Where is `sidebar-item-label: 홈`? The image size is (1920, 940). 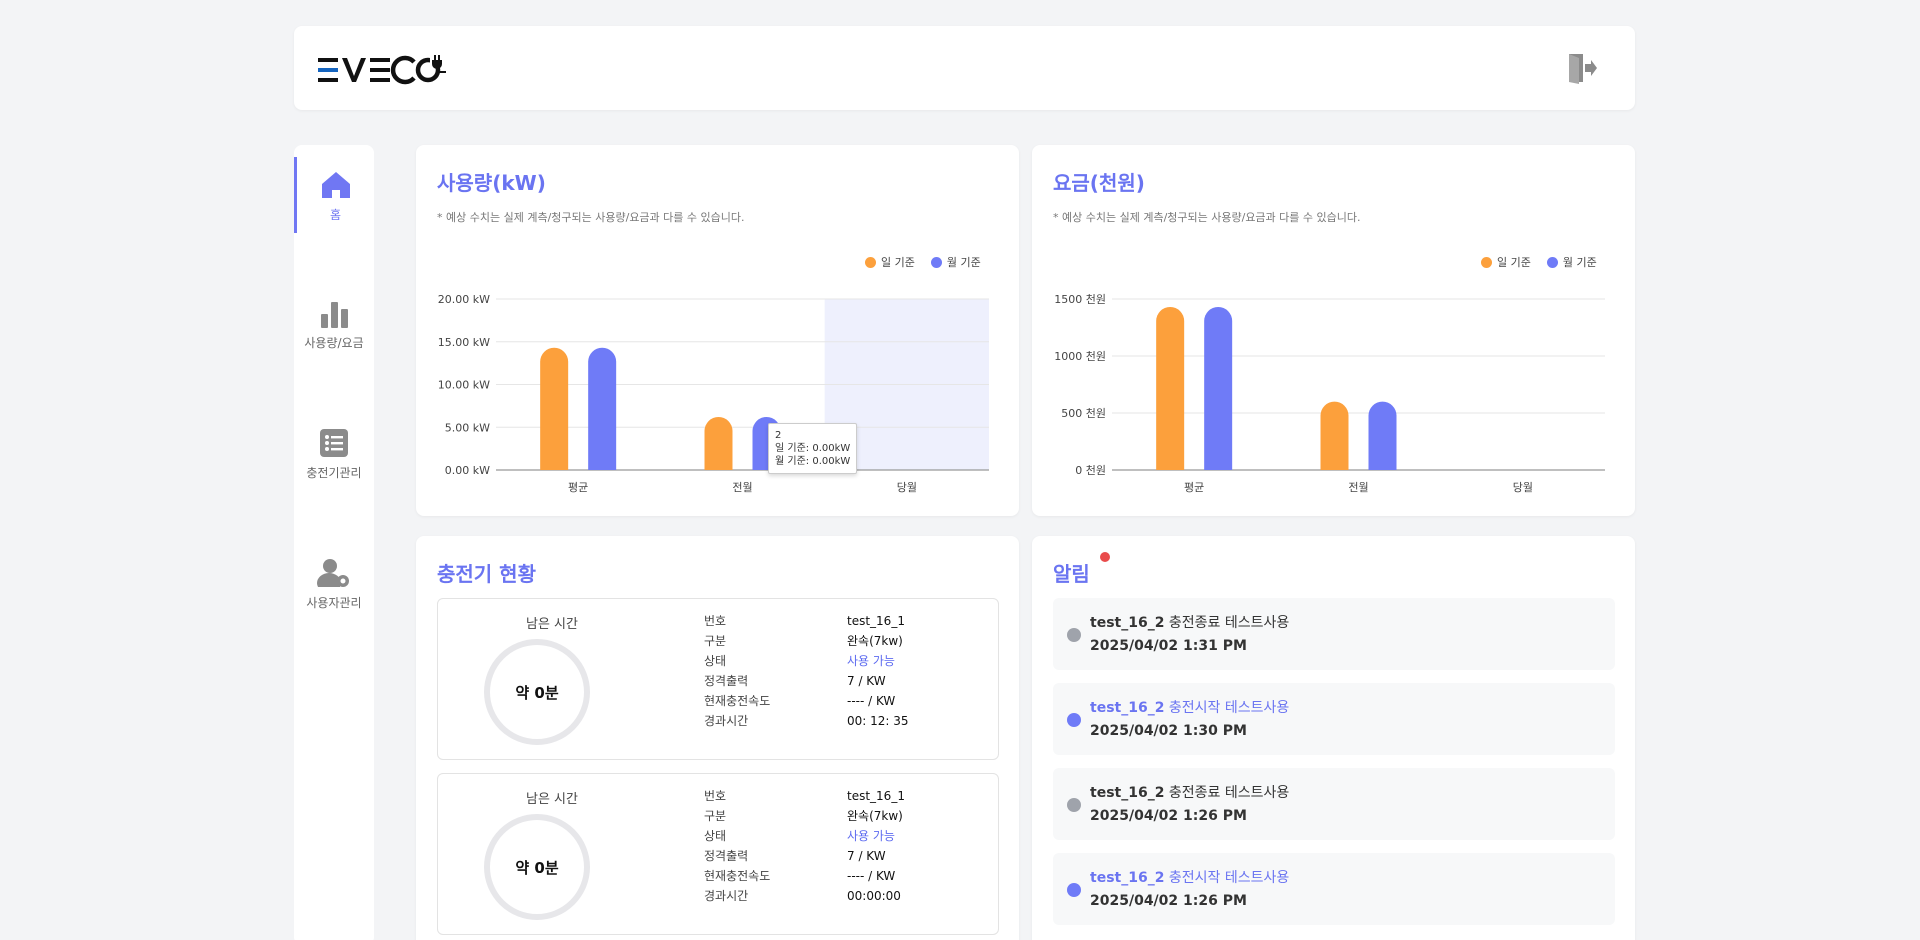 sidebar-item-label: 홈 is located at coordinates (335, 214).